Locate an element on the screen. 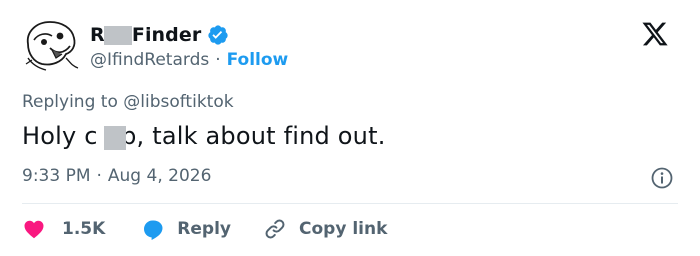 This screenshot has height=256, width=700. avatar is located at coordinates (52, 44).